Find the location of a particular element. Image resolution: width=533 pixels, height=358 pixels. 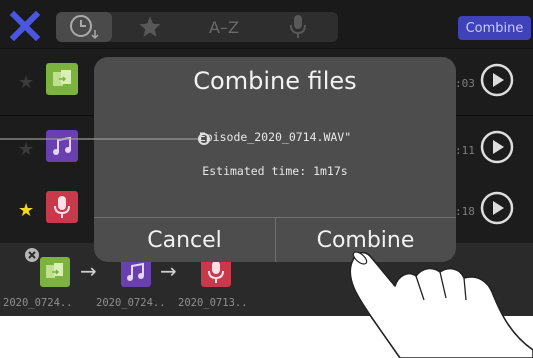

sort-by-date-button is located at coordinates (84, 27).